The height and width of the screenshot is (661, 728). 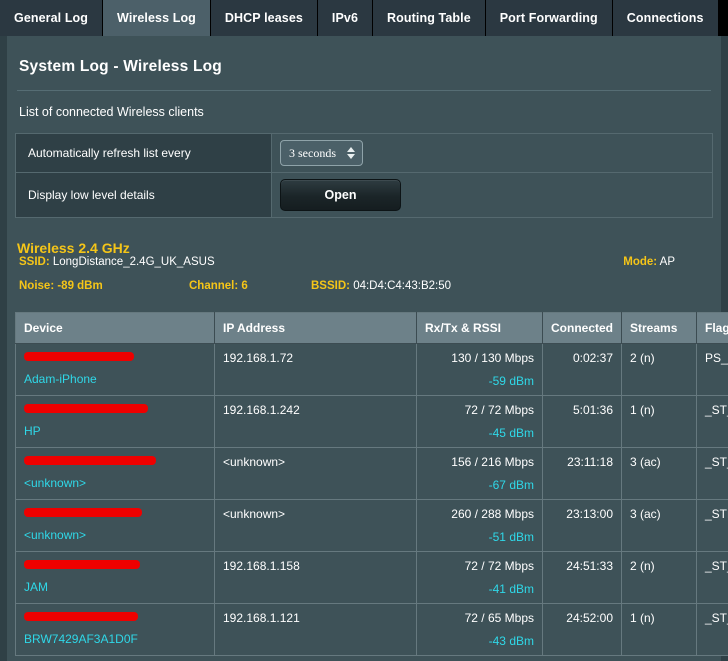 I want to click on col-header-connected: Connected, so click(x=582, y=328).